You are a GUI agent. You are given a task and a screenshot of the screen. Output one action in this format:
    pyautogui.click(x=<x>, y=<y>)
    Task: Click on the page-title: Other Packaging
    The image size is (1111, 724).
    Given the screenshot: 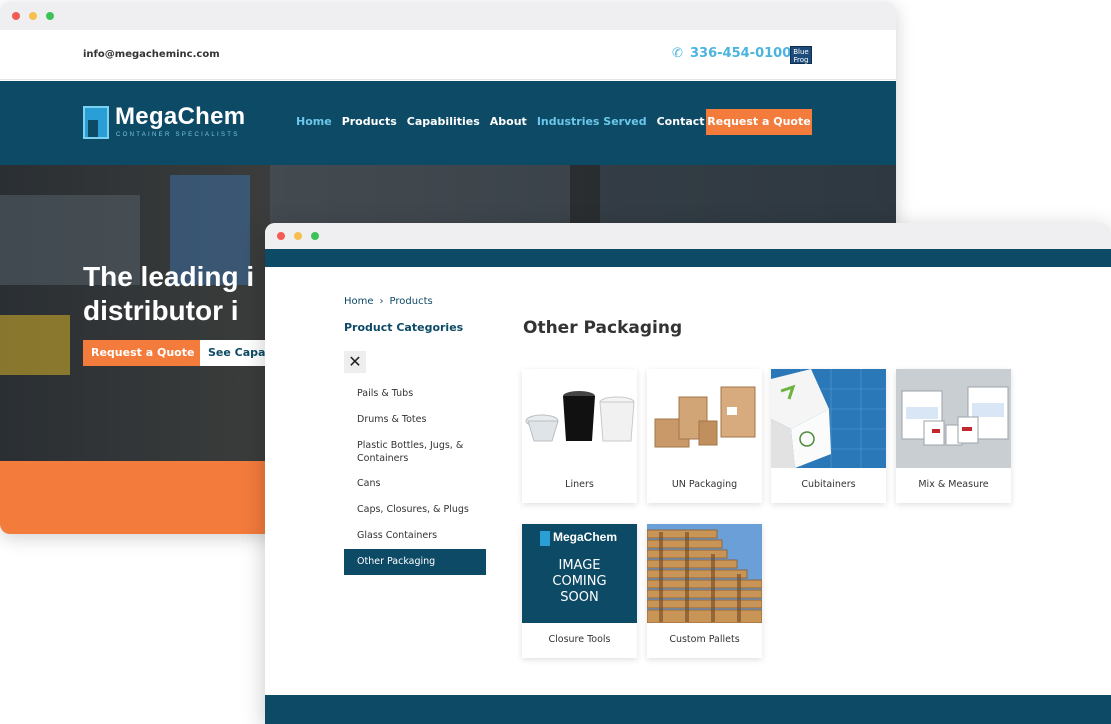 What is the action you would take?
    pyautogui.click(x=603, y=328)
    